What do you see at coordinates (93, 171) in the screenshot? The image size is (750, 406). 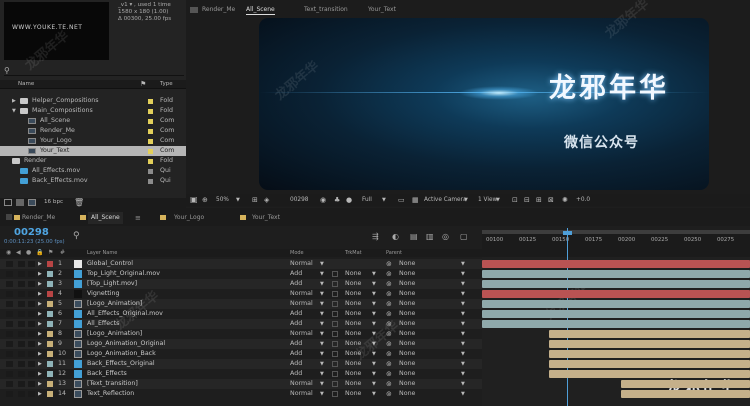 I see `project-item: All_Effects.mov Qui` at bounding box center [93, 171].